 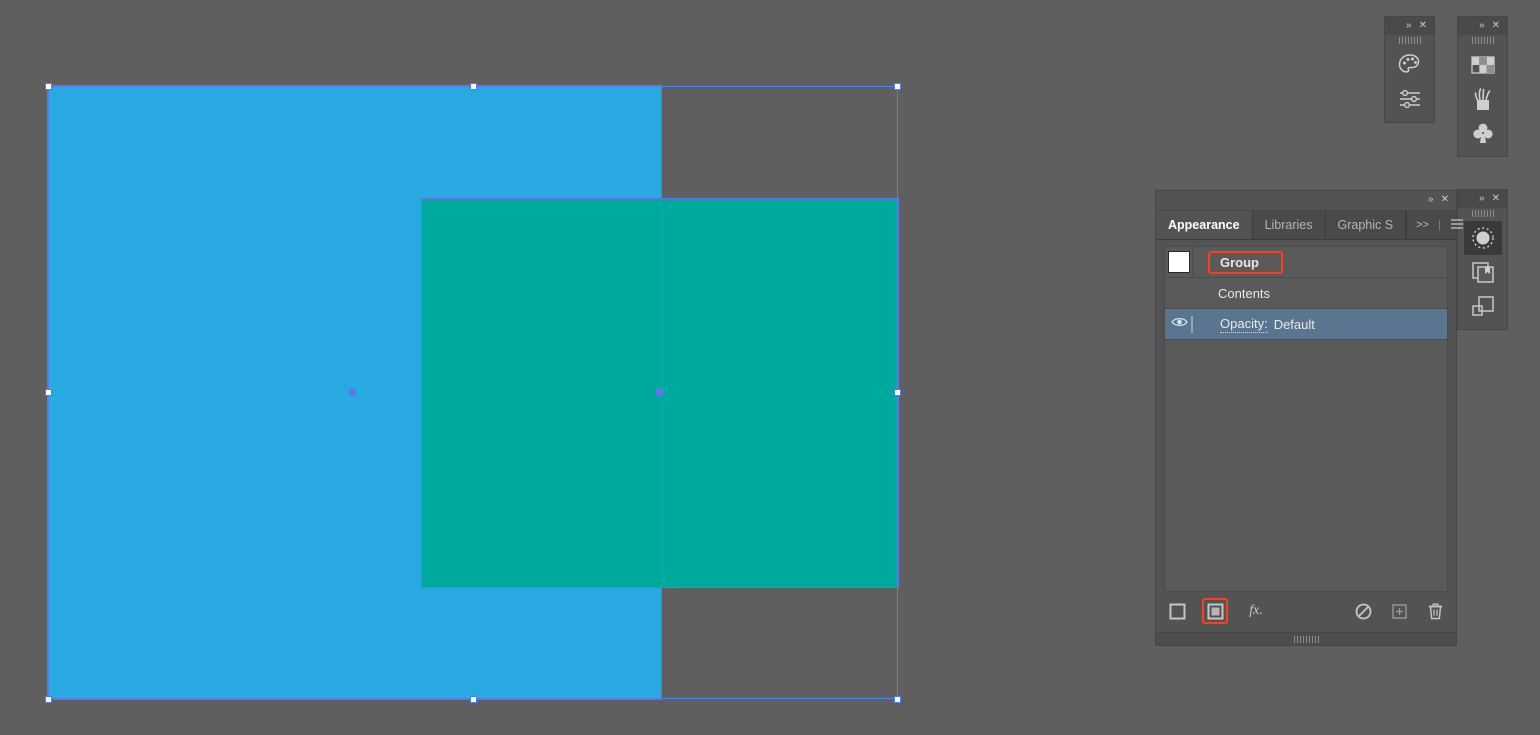 I want to click on group-thumbnail-cell, so click(x=1179, y=262).